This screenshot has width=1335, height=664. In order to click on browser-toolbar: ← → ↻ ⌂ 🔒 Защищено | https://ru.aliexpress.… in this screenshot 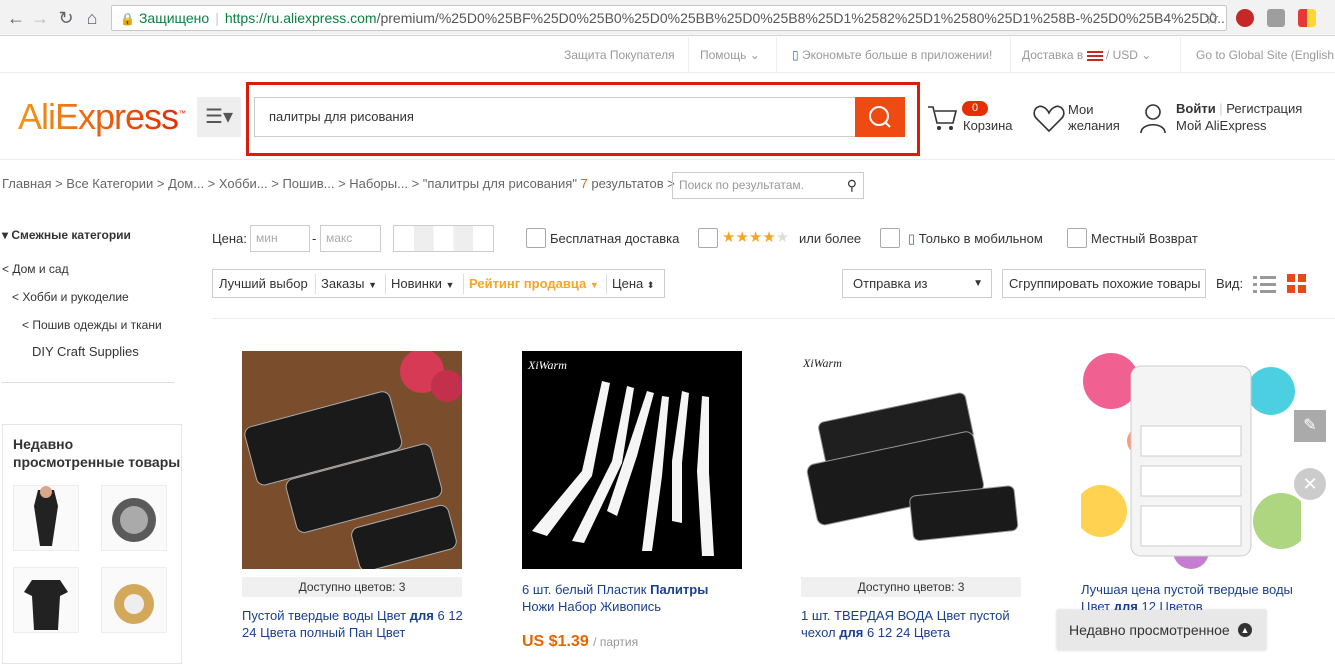, I will do `click(667, 18)`.